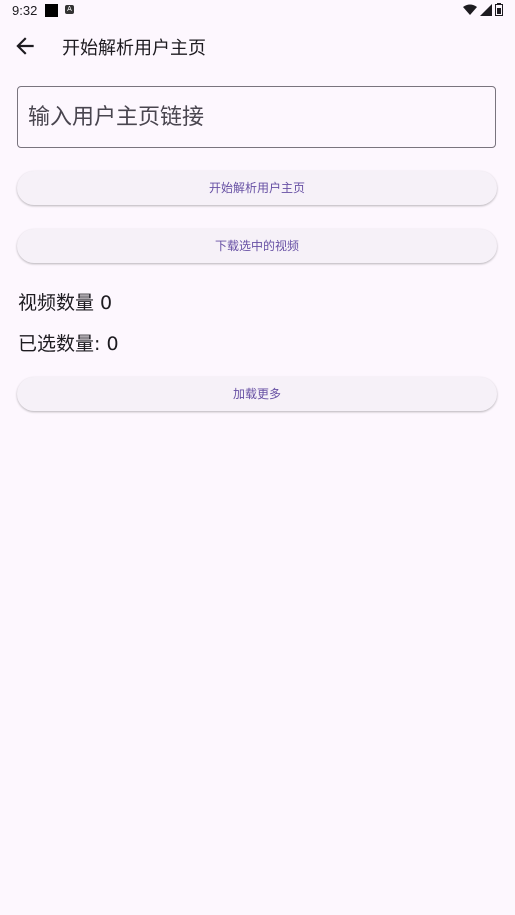 Image resolution: width=515 pixels, height=915 pixels. What do you see at coordinates (470, 9) in the screenshot?
I see `wifi-icon` at bounding box center [470, 9].